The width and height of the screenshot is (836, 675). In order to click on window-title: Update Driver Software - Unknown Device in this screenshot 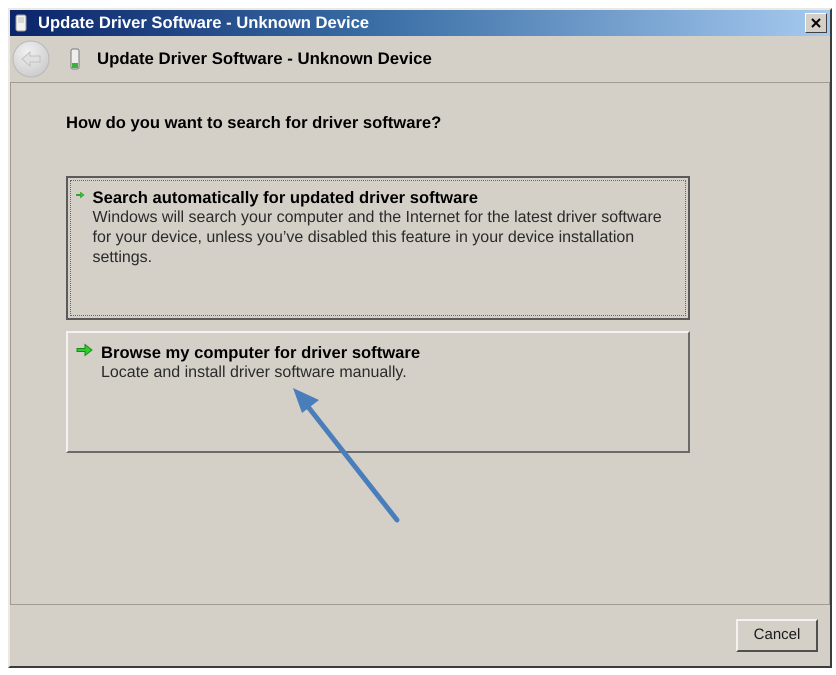, I will do `click(204, 23)`.